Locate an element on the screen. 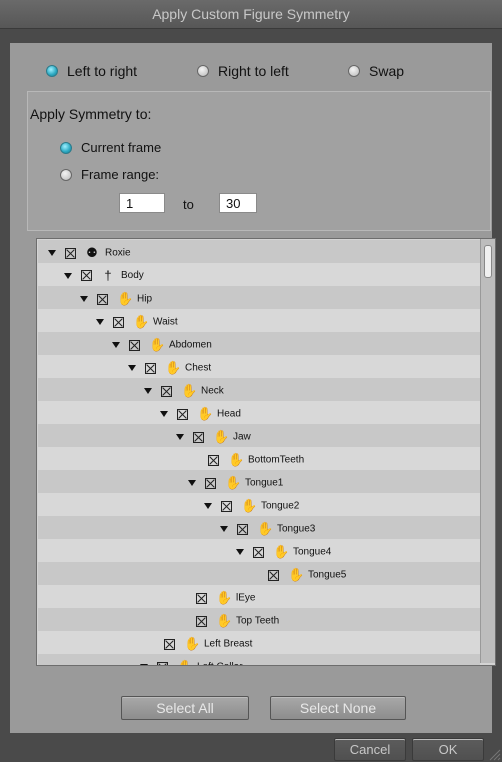 This screenshot has width=502, height=762. tree-row: ✋ Tongue4 is located at coordinates (259, 550).